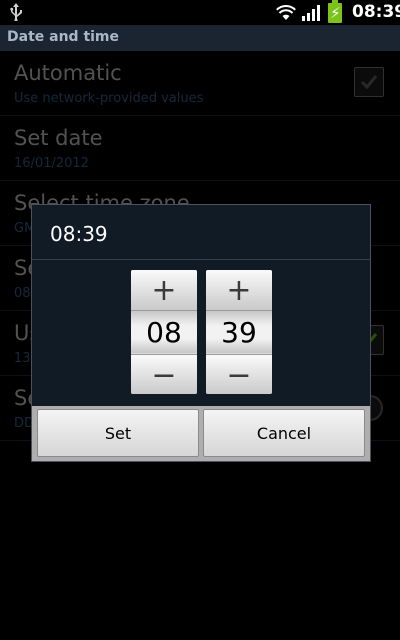 This screenshot has width=400, height=640. Describe the element at coordinates (200, 38) in the screenshot. I see `title-bar: Date and time` at that location.